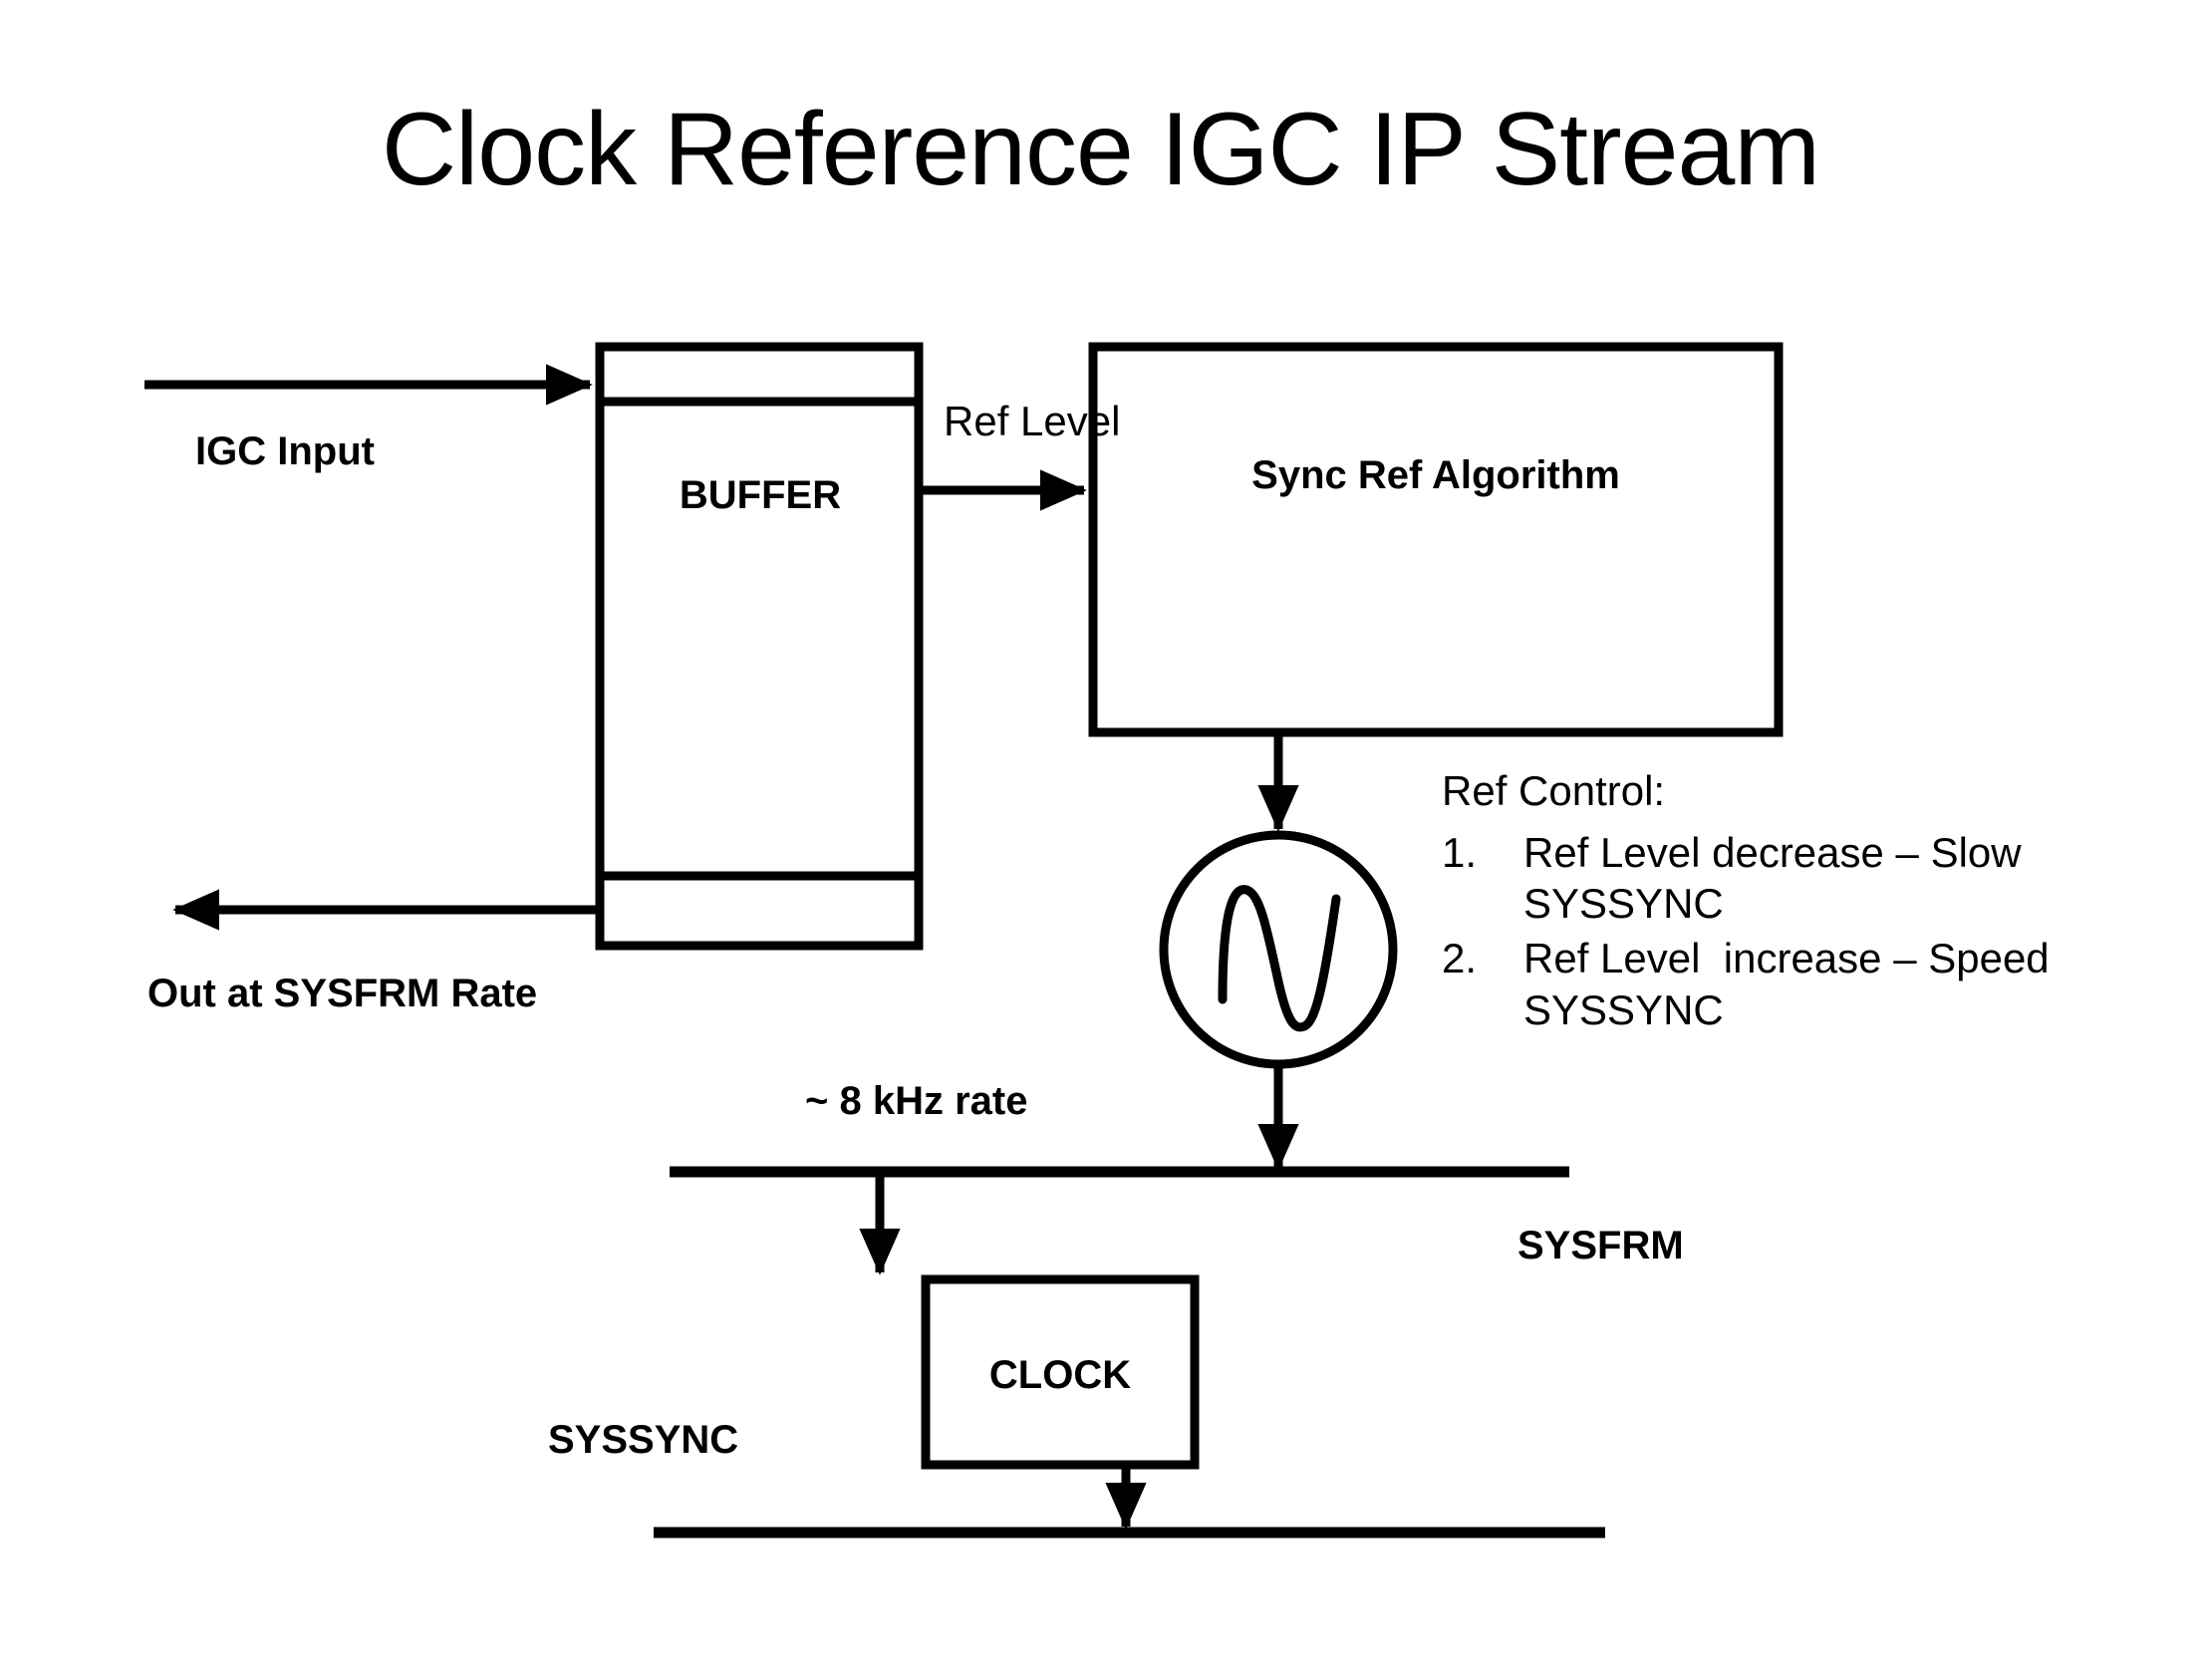  I want to click on list-item: 1. Ref Level decrease – Slow SYSSYNC, so click(1810, 878).